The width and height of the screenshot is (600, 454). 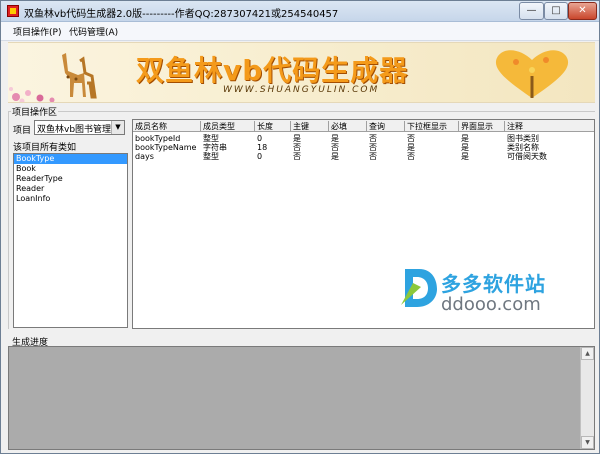 I want to click on column-header: 成员类型, so click(x=228, y=126).